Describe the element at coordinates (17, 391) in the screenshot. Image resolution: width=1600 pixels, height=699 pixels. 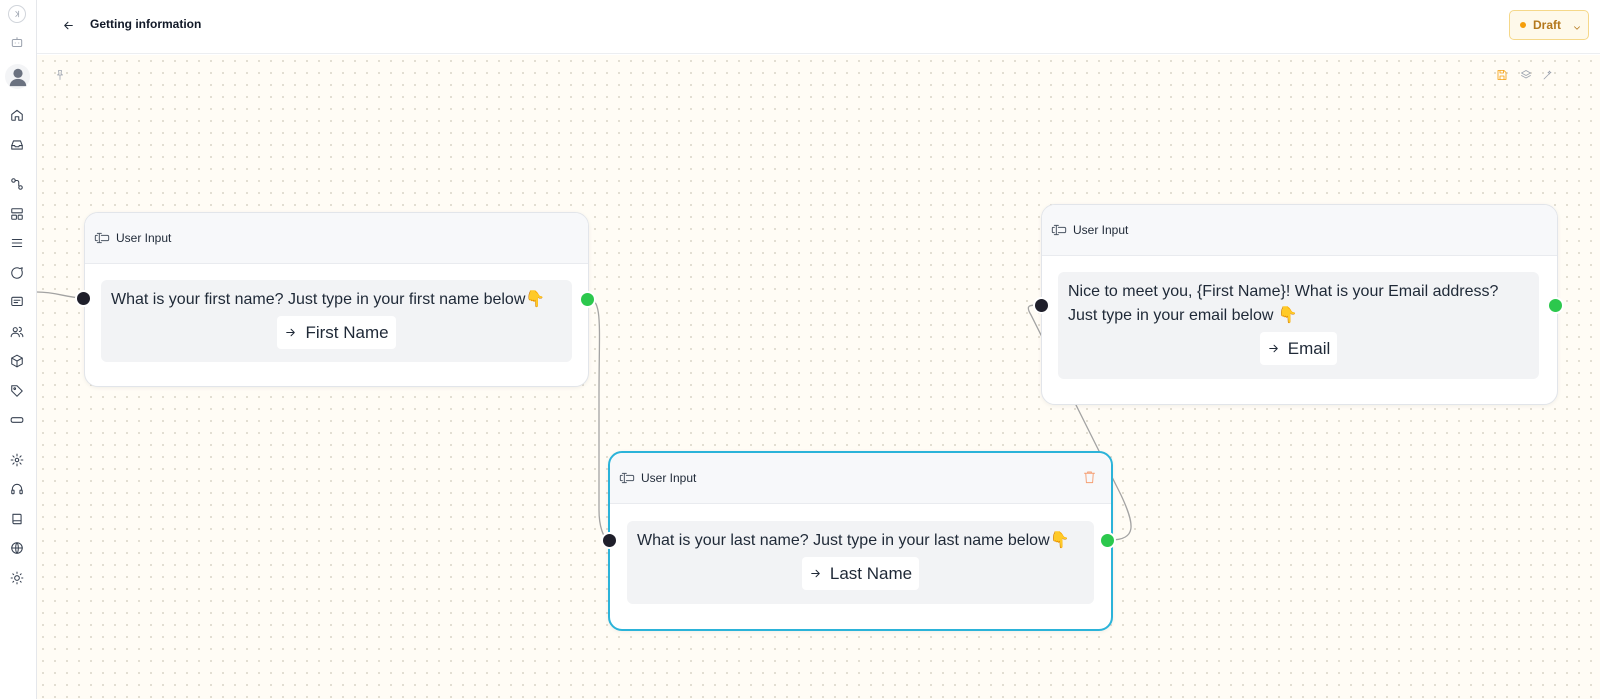
I see `tag-icon` at that location.